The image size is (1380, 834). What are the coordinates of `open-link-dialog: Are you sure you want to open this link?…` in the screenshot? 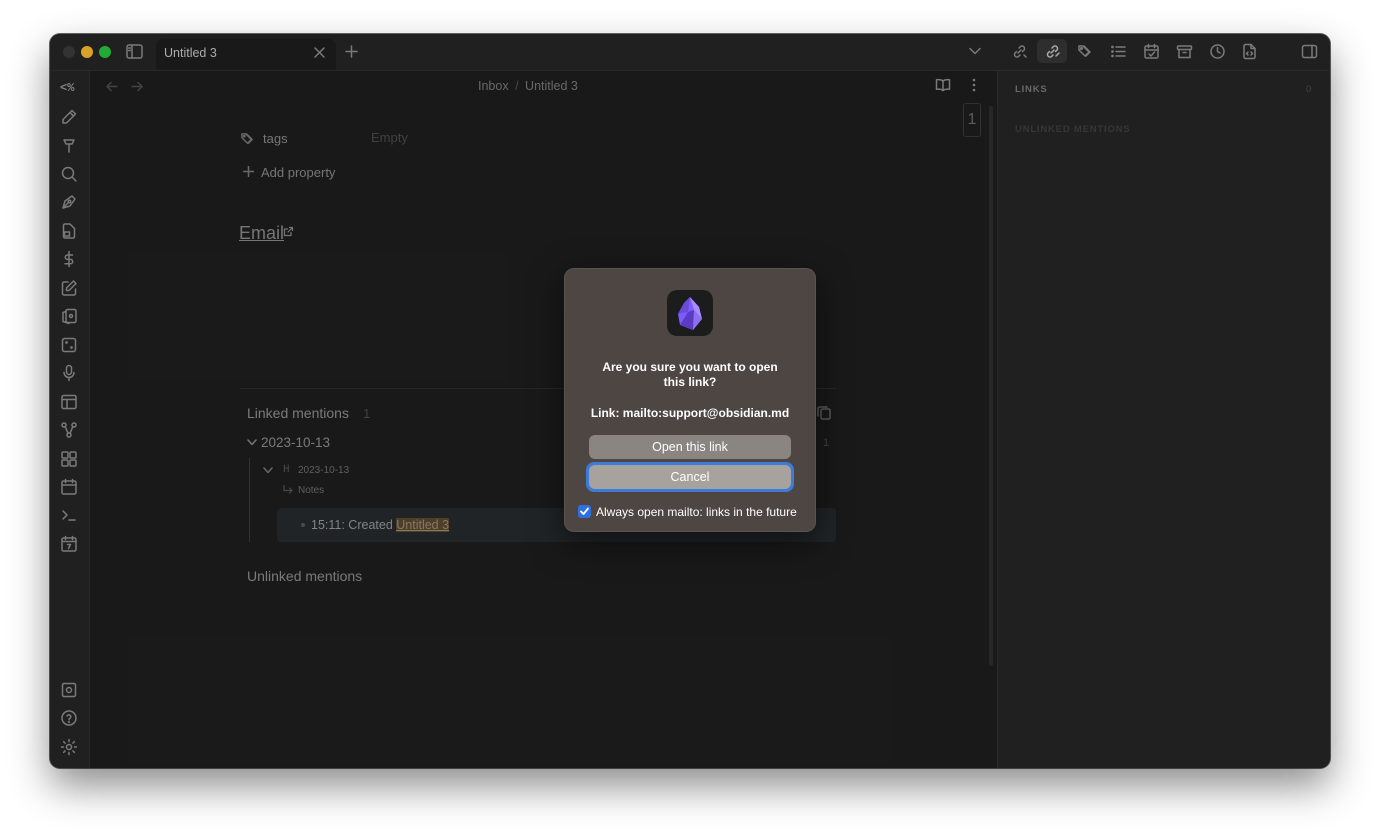 It's located at (690, 400).